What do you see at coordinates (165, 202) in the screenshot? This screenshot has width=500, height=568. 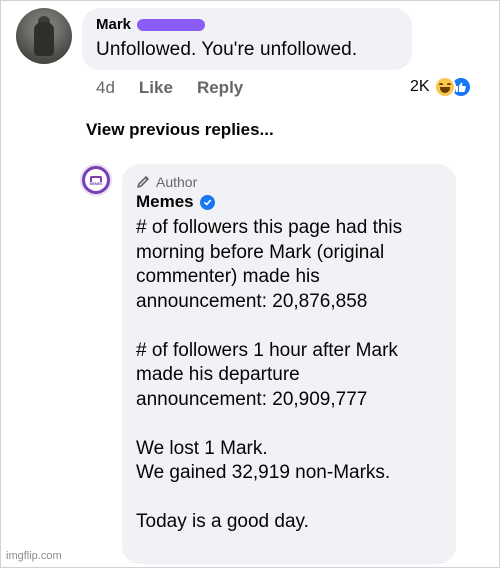 I see `comment-author-name: Memes` at bounding box center [165, 202].